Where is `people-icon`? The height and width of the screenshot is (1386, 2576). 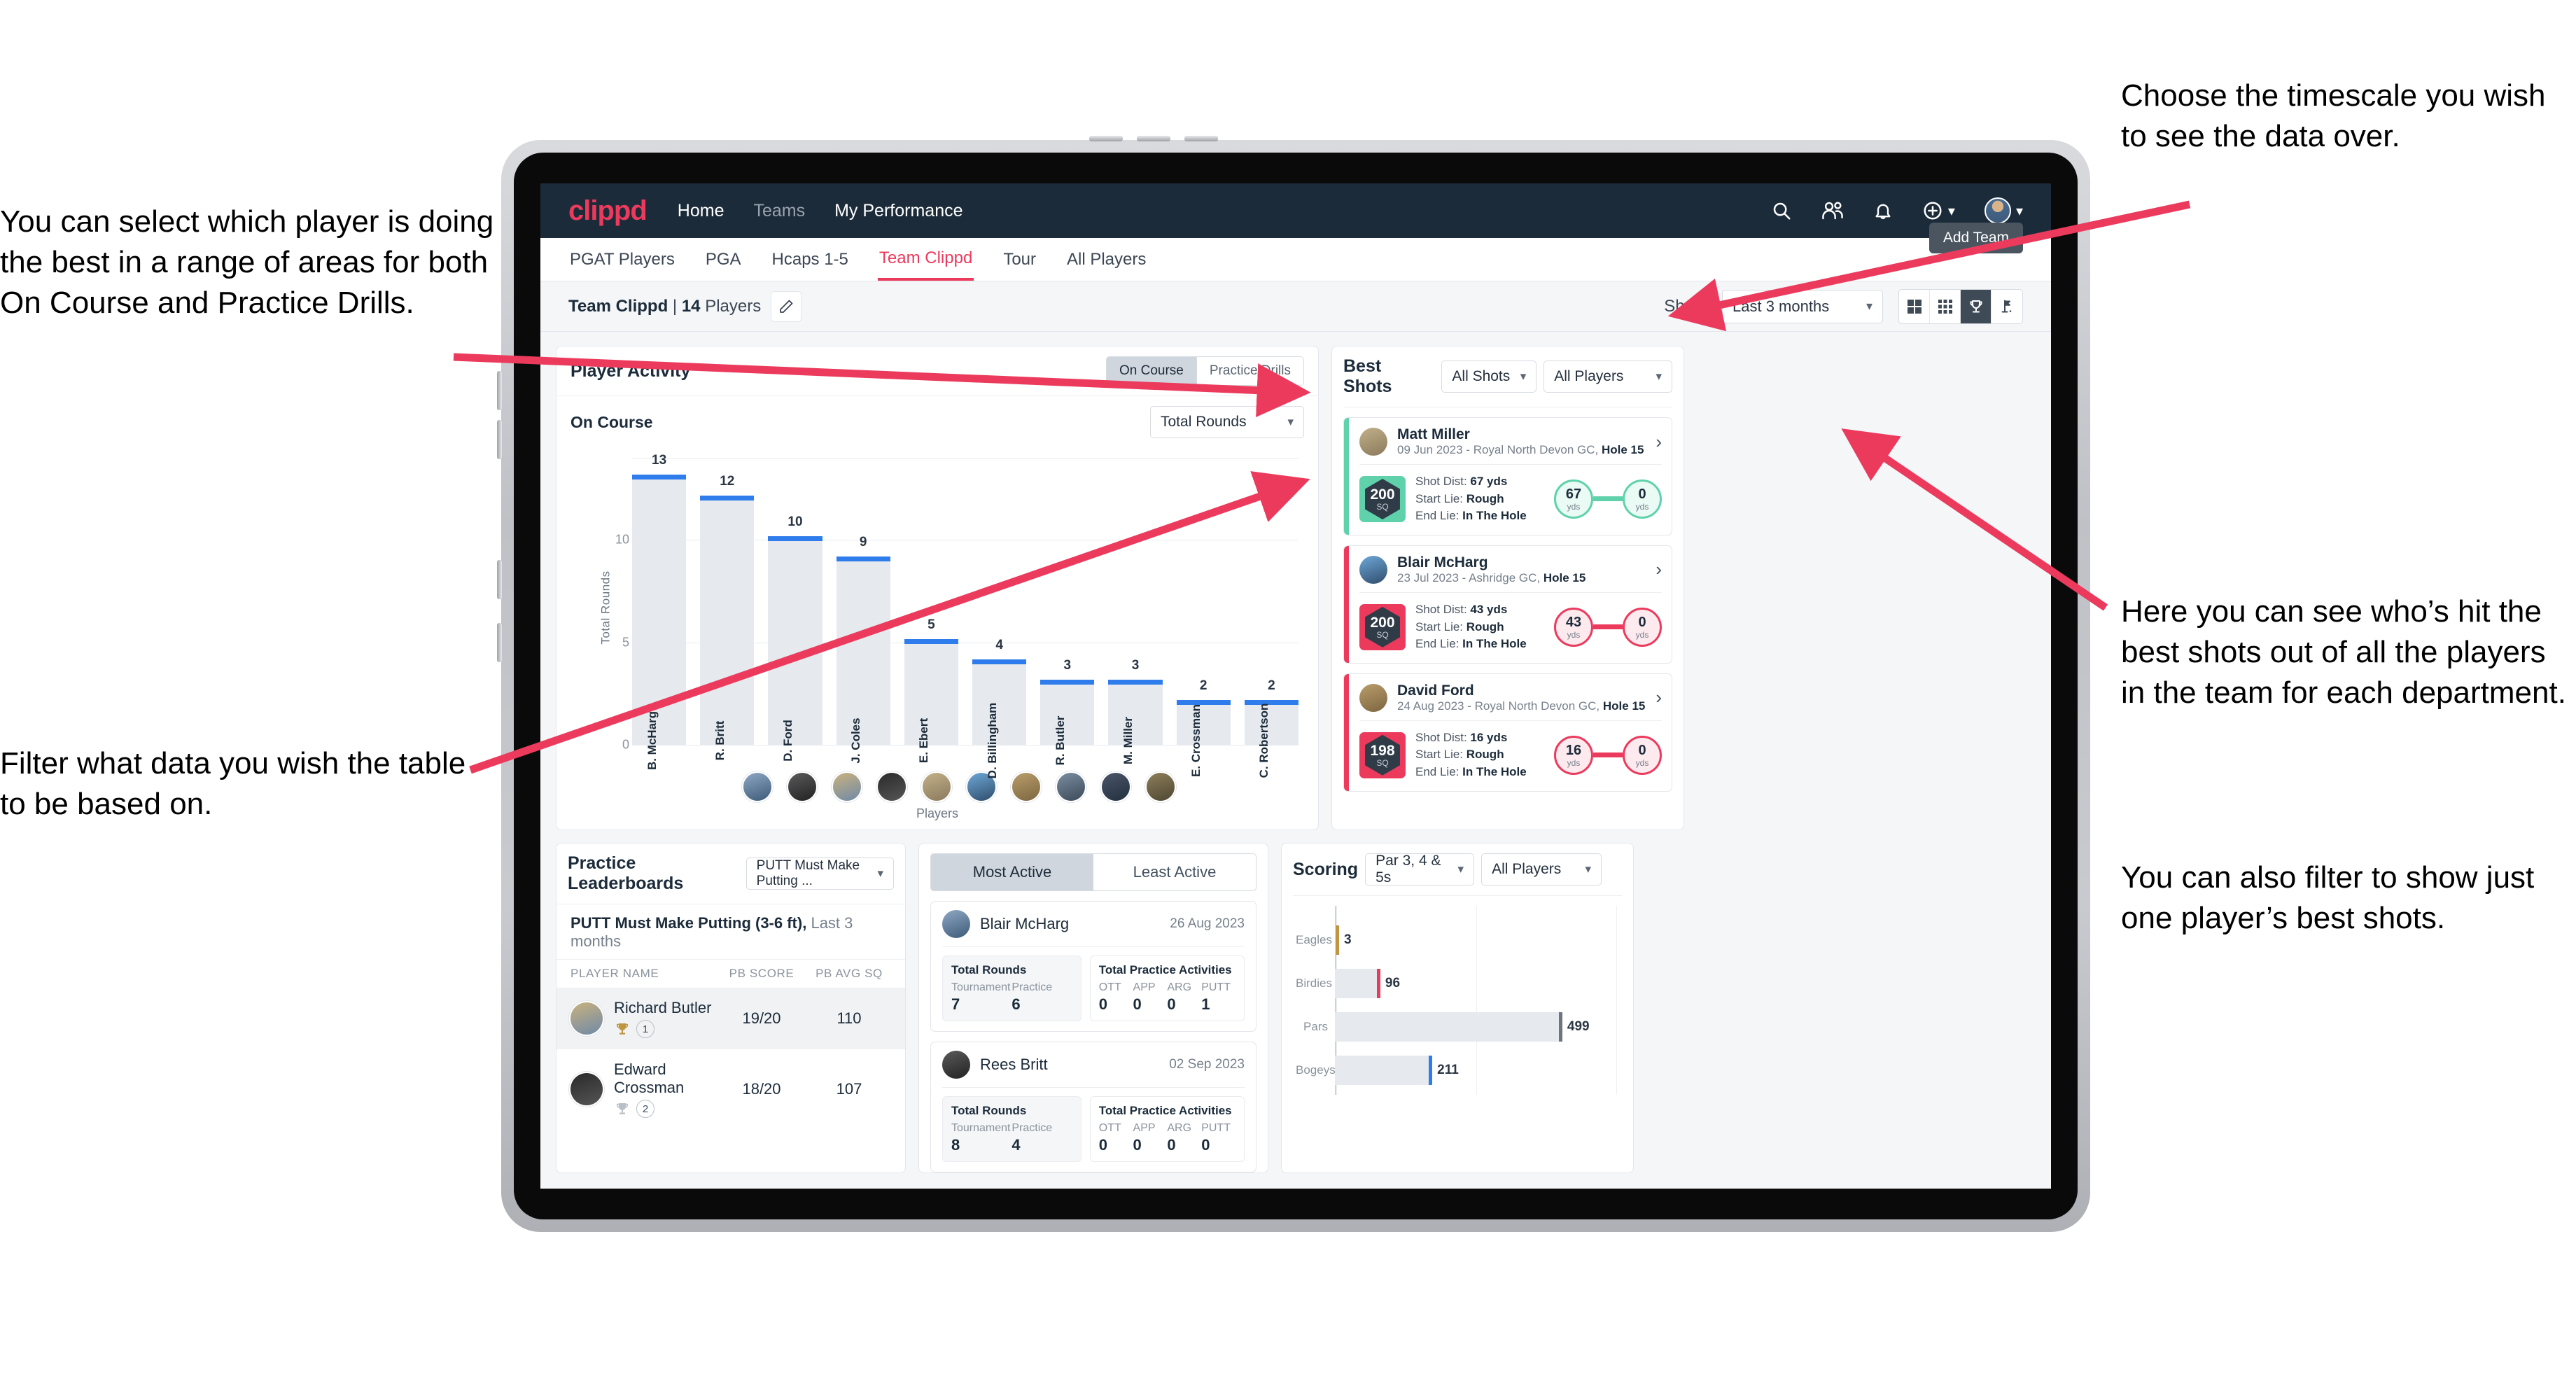
people-icon is located at coordinates (1832, 210).